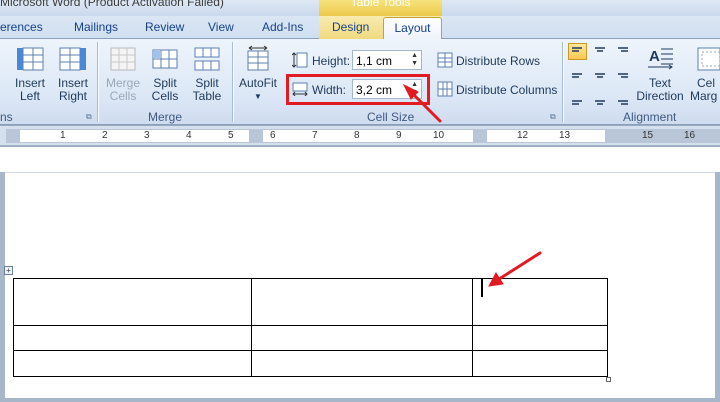 Image resolution: width=720 pixels, height=402 pixels. I want to click on height-label: Height:, so click(331, 61).